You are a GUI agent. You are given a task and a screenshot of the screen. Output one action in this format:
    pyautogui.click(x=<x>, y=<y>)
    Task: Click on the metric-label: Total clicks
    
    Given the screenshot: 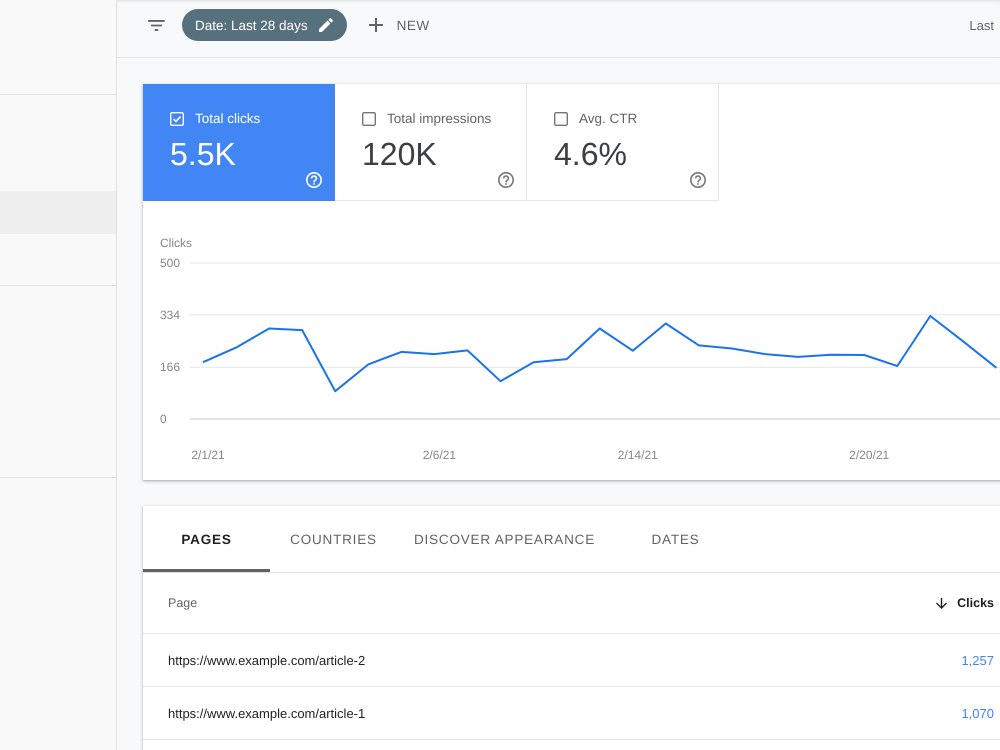 What is the action you would take?
    pyautogui.click(x=227, y=118)
    